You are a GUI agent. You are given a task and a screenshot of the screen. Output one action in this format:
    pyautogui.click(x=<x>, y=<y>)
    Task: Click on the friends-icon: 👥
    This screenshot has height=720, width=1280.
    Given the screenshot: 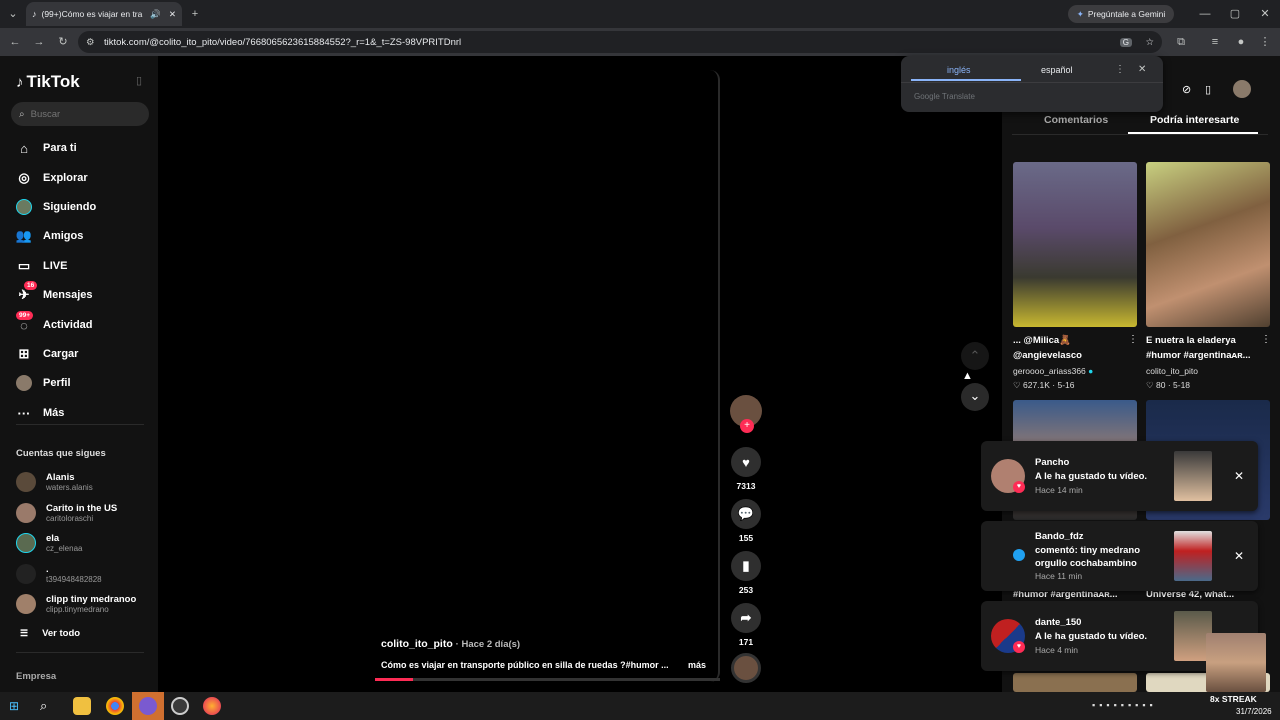 What is the action you would take?
    pyautogui.click(x=24, y=235)
    